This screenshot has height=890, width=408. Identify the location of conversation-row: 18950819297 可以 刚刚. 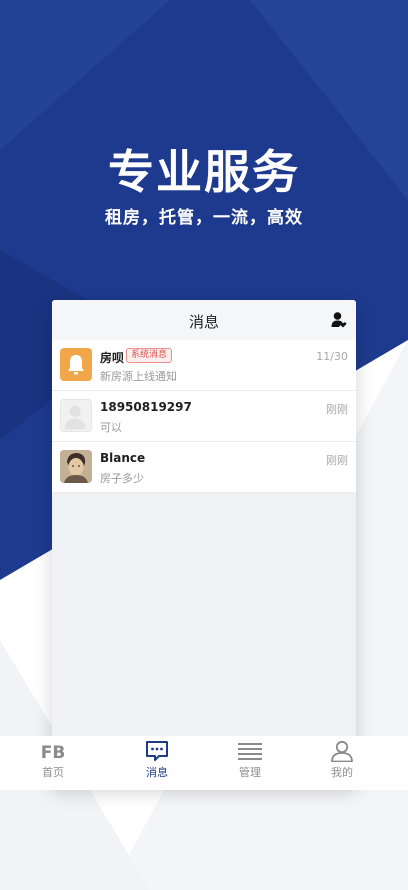
(204, 416).